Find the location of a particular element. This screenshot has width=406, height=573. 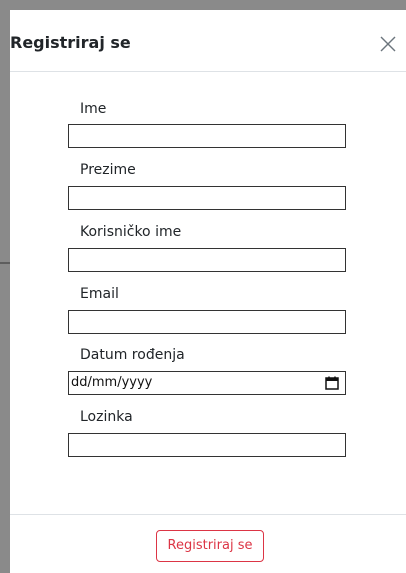

birth-date-label: Datum rođenja is located at coordinates (132, 355).